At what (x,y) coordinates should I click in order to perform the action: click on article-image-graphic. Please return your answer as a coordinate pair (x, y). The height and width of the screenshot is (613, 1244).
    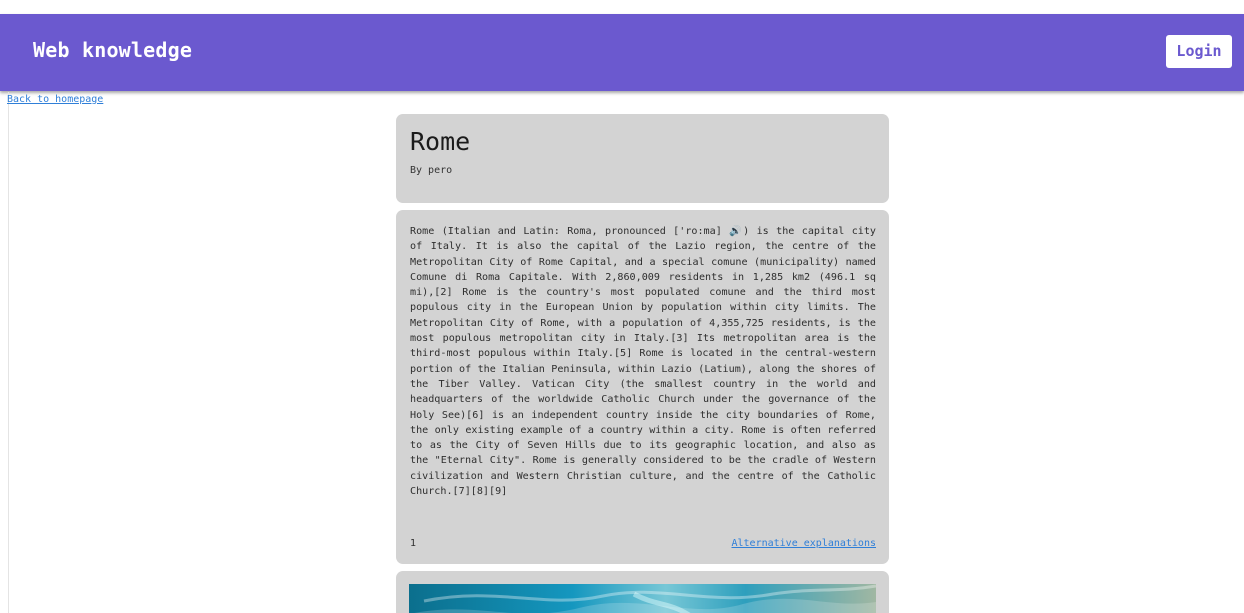
    Looking at the image, I should click on (642, 598).